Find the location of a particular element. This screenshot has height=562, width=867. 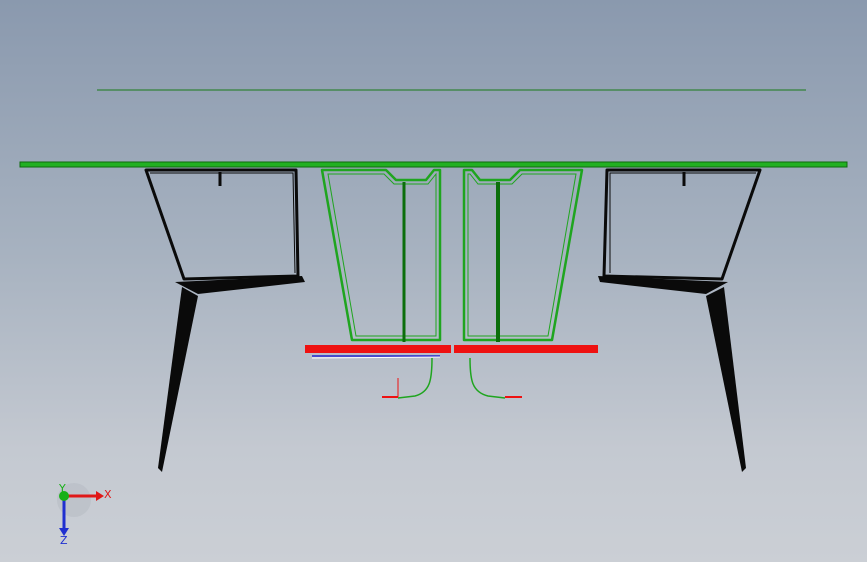

center-right-hanger is located at coordinates (487, 378).